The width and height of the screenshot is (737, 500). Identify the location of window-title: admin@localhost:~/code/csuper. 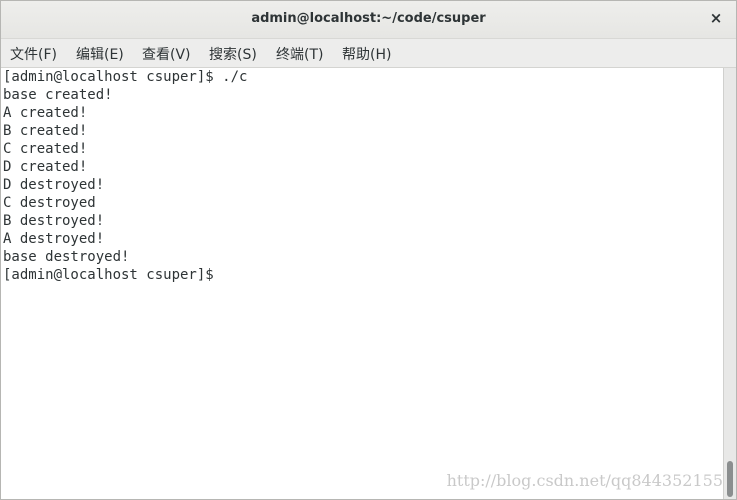
(368, 18).